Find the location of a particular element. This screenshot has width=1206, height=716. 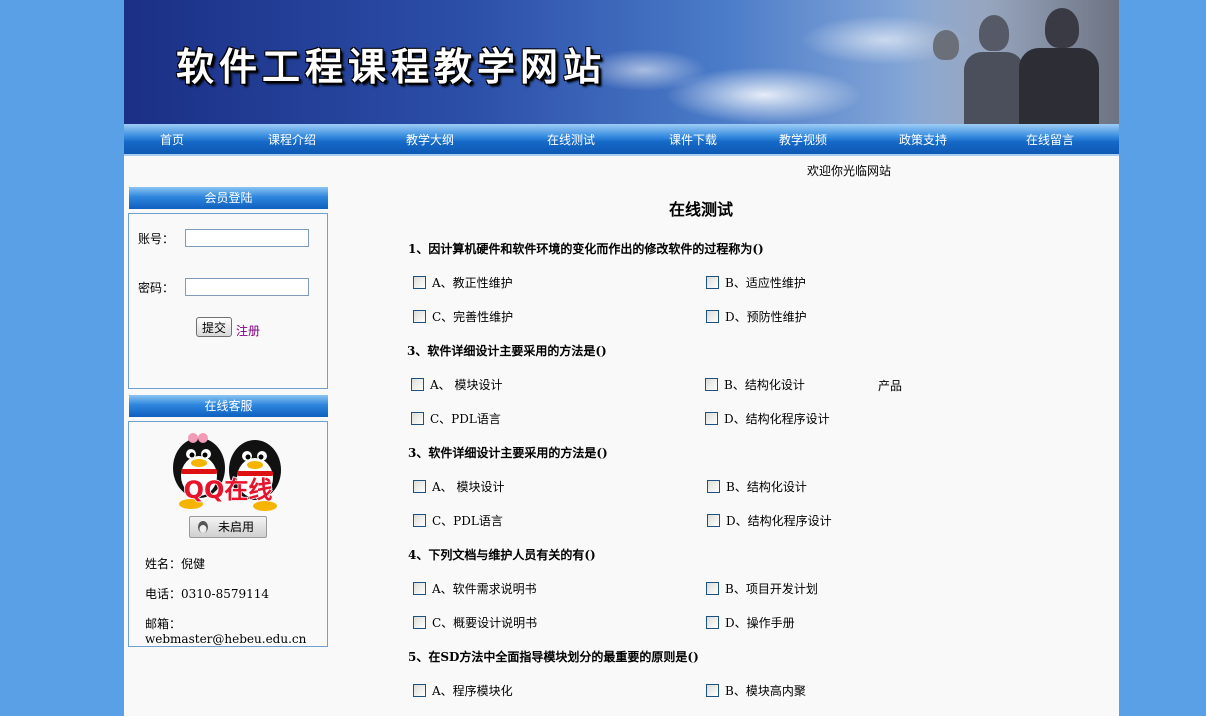

login-panel: 账号： 密码： 提交 注册 is located at coordinates (228, 301).